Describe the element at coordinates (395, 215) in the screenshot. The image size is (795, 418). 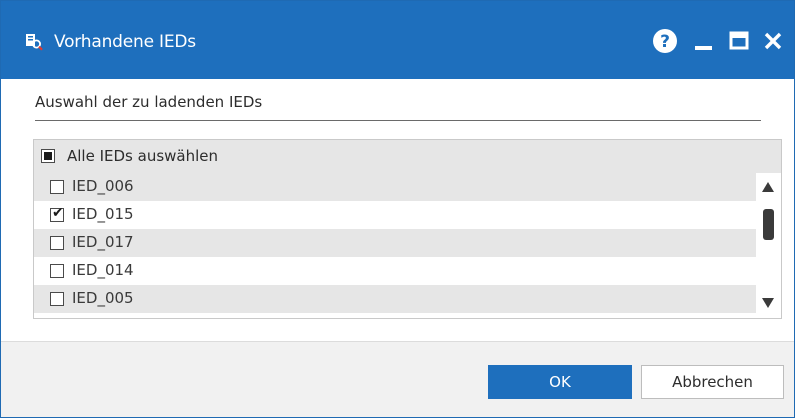
I see `list-item: ✔ IED_015` at that location.